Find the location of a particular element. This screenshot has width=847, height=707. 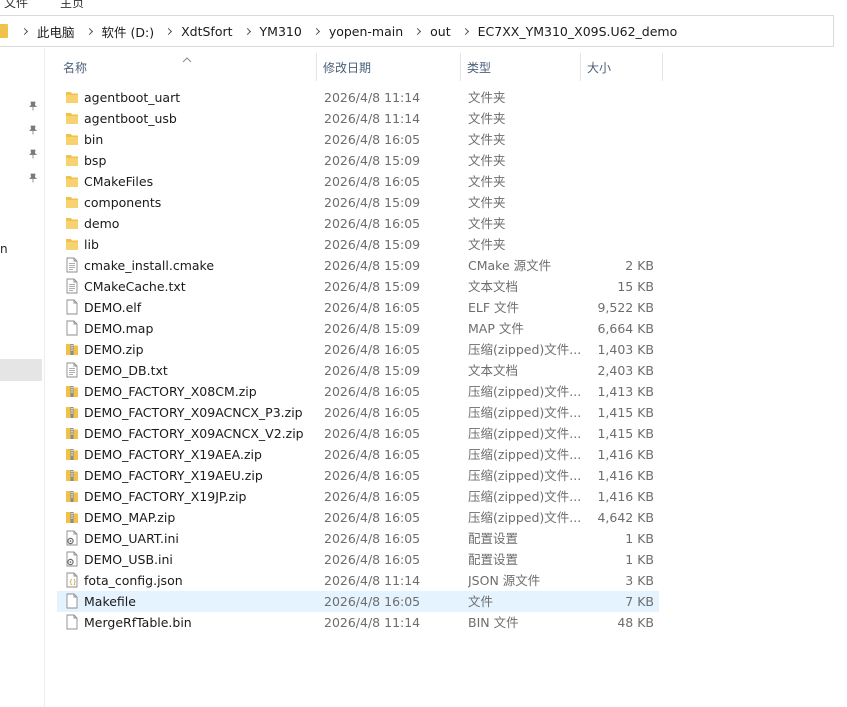

column-date: 修改日期 is located at coordinates (389, 67).